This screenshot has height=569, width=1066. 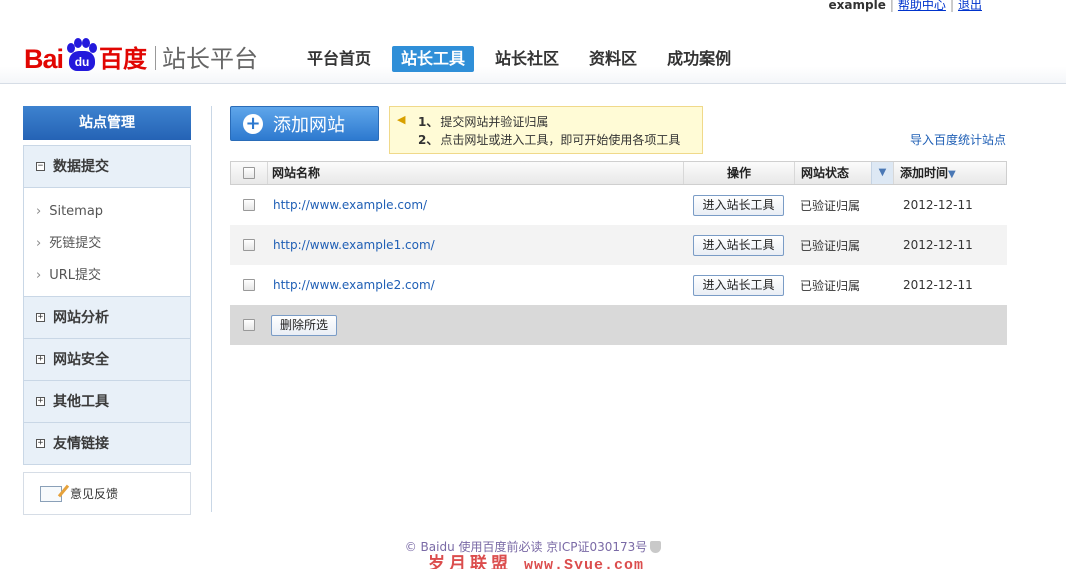 What do you see at coordinates (476, 173) in the screenshot?
I see `header-site-name: 网站名称` at bounding box center [476, 173].